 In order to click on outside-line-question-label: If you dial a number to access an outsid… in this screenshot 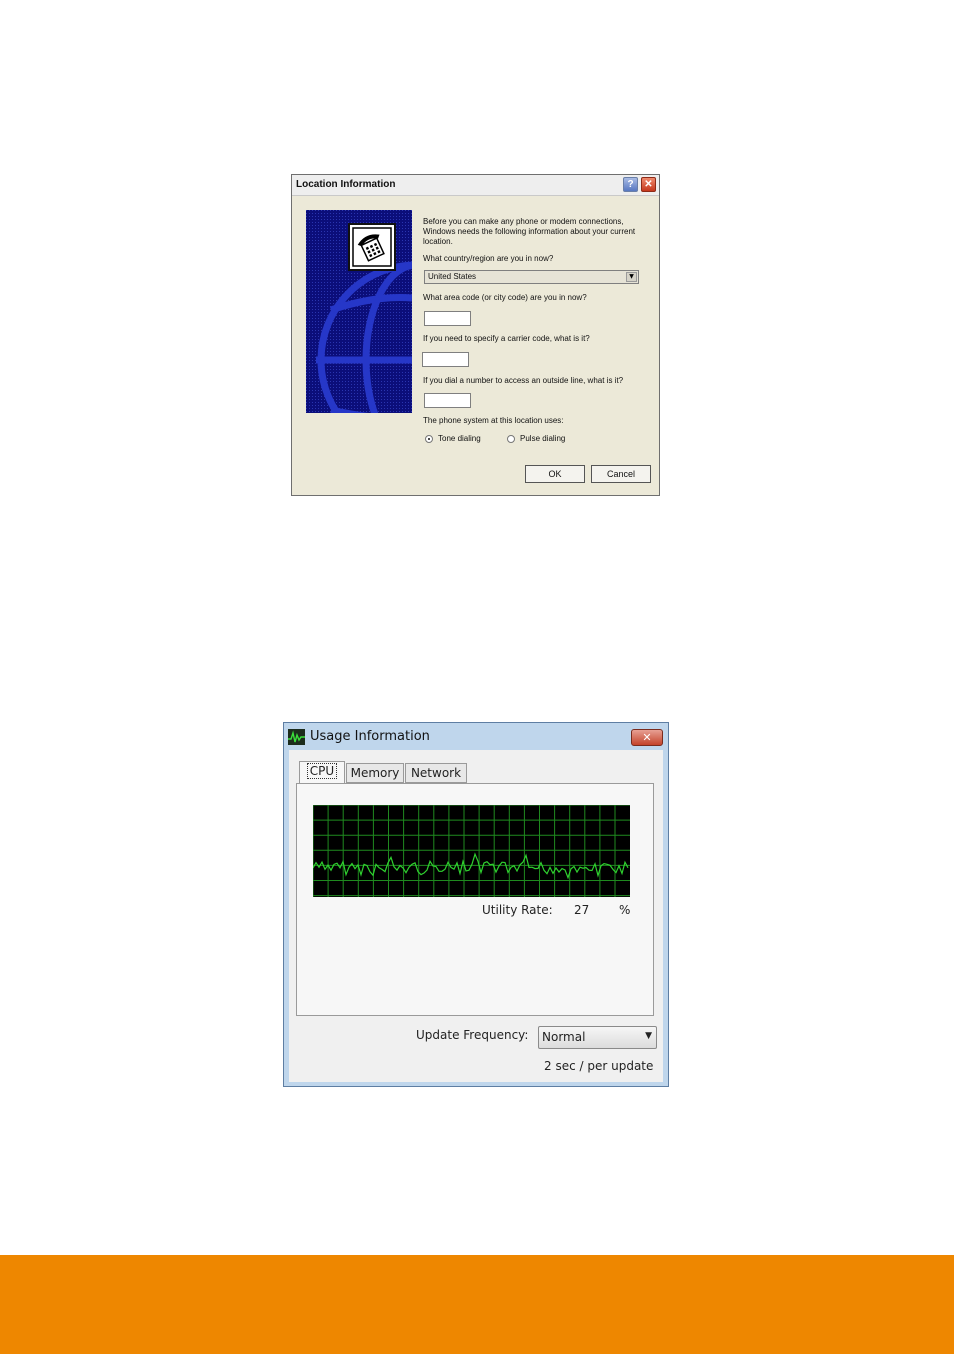, I will do `click(523, 380)`.